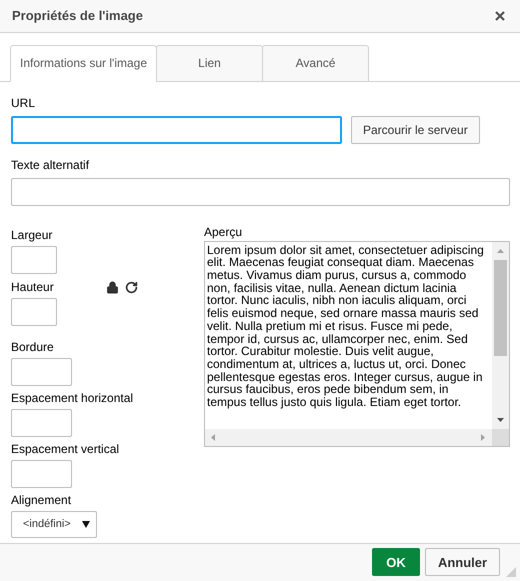 This screenshot has height=581, width=520. What do you see at coordinates (32, 235) in the screenshot?
I see `field-label: Largeur` at bounding box center [32, 235].